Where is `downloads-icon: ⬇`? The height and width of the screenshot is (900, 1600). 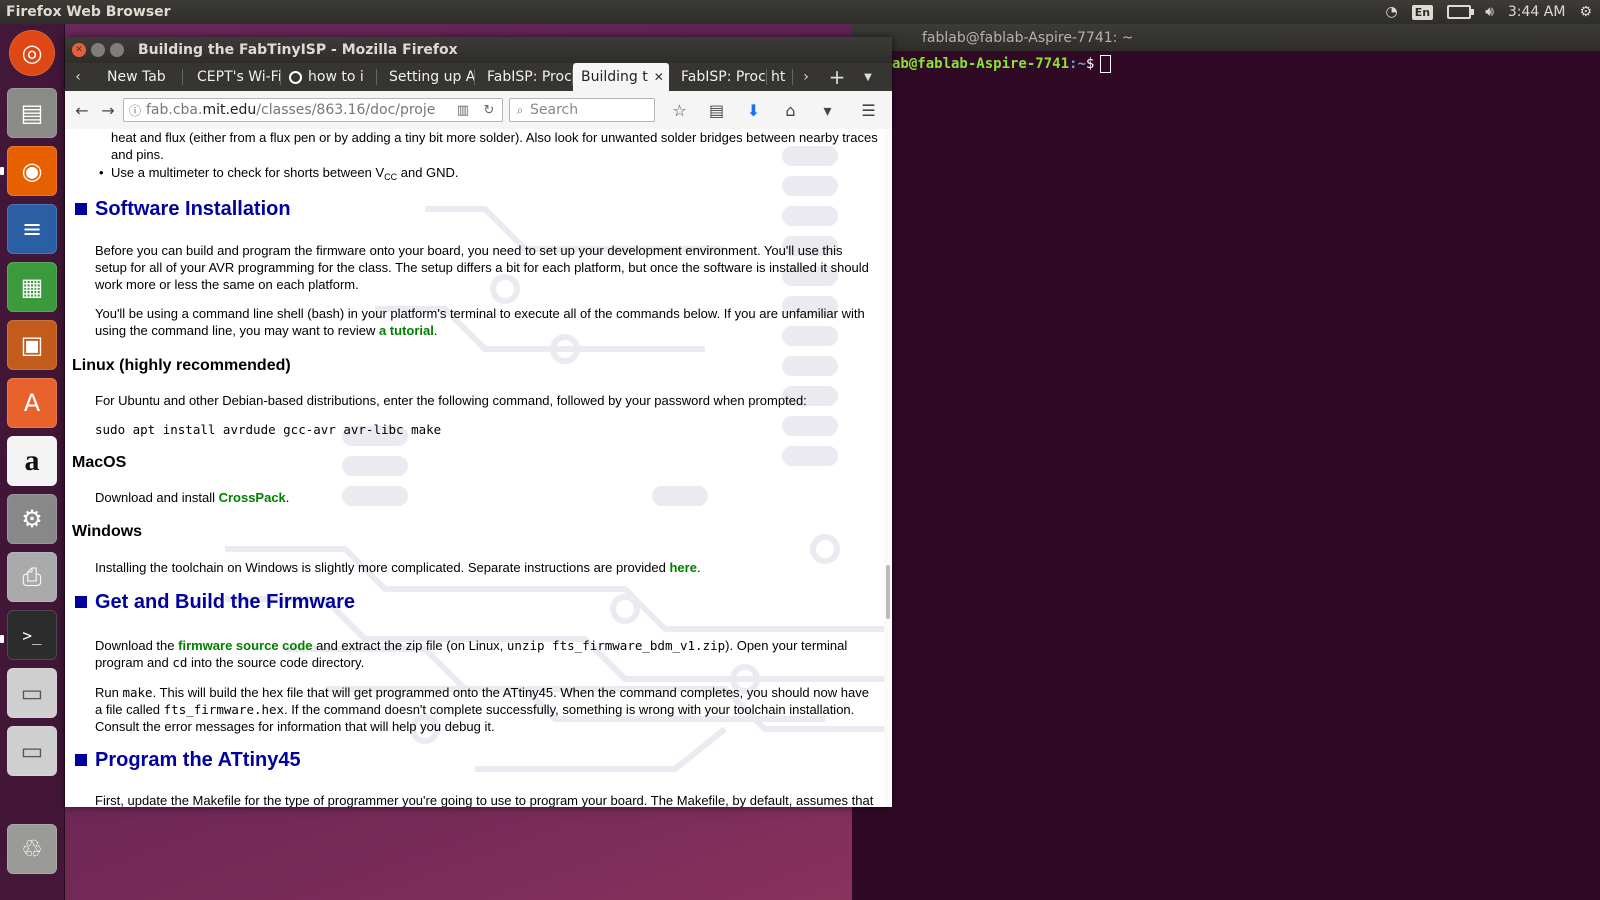
downloads-icon: ⬇ is located at coordinates (753, 110).